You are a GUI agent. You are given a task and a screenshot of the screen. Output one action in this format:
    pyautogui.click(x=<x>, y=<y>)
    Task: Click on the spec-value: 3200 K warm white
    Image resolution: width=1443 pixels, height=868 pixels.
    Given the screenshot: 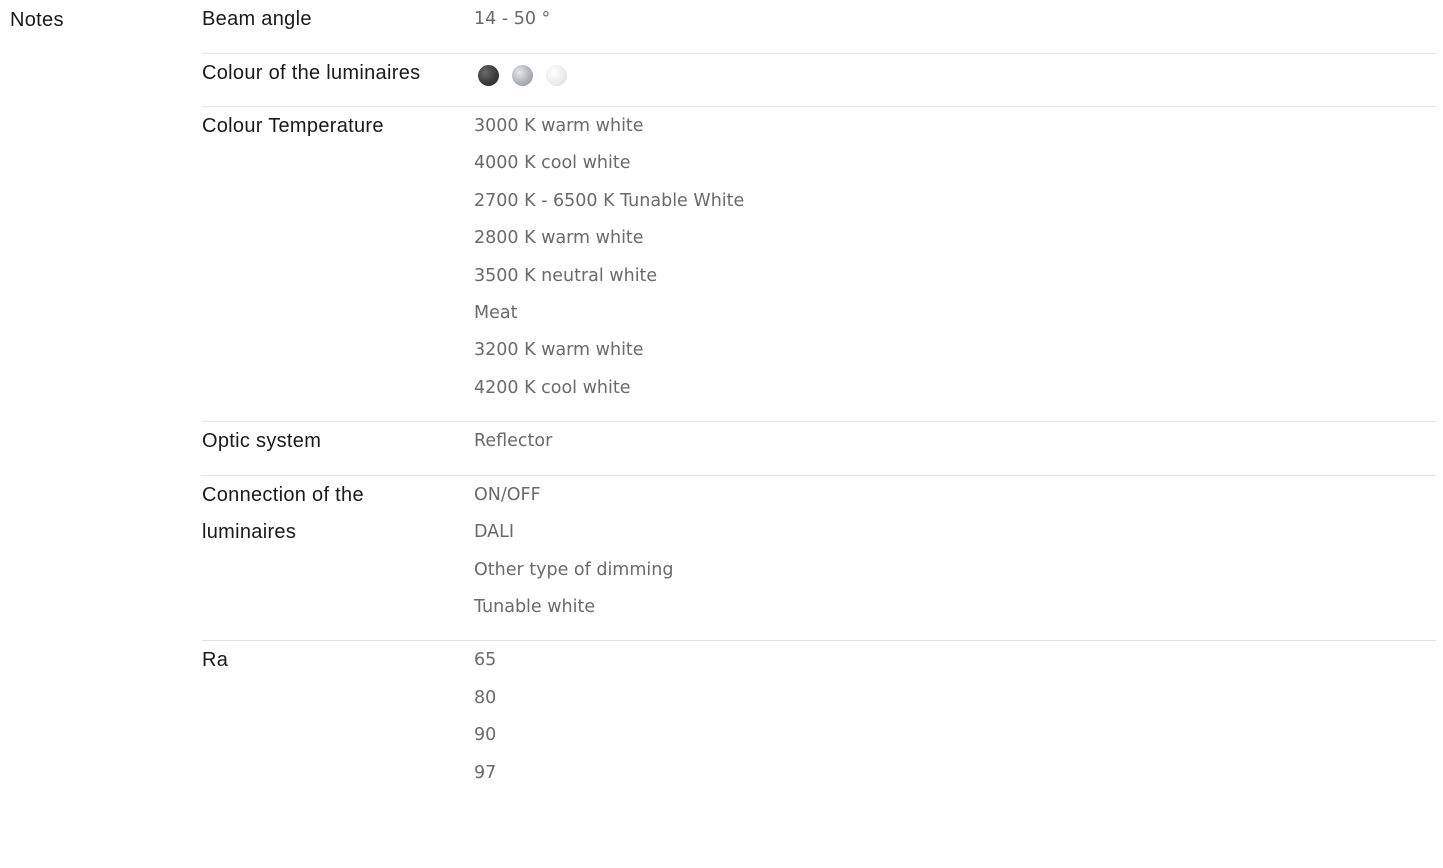 What is the action you would take?
    pyautogui.click(x=559, y=350)
    